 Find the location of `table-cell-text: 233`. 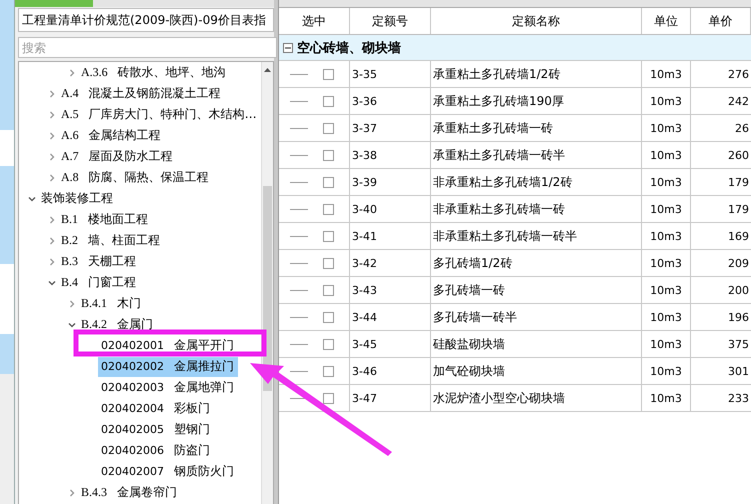

table-cell-text: 233 is located at coordinates (738, 398).